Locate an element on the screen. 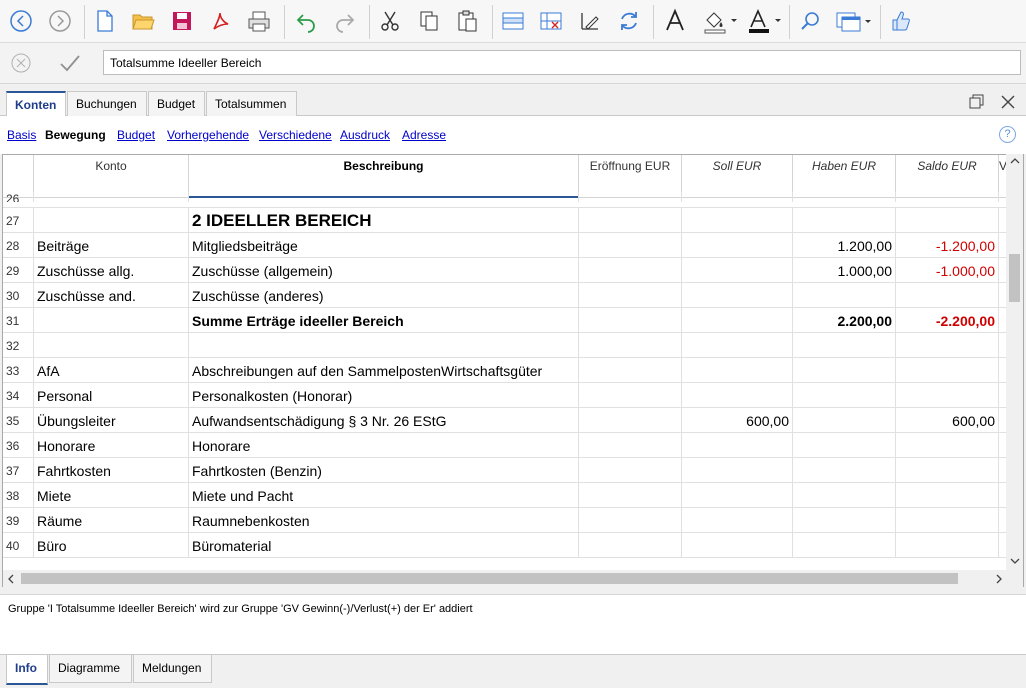 This screenshot has width=1026, height=688. cell-saldo: -2.200,00 is located at coordinates (947, 320).